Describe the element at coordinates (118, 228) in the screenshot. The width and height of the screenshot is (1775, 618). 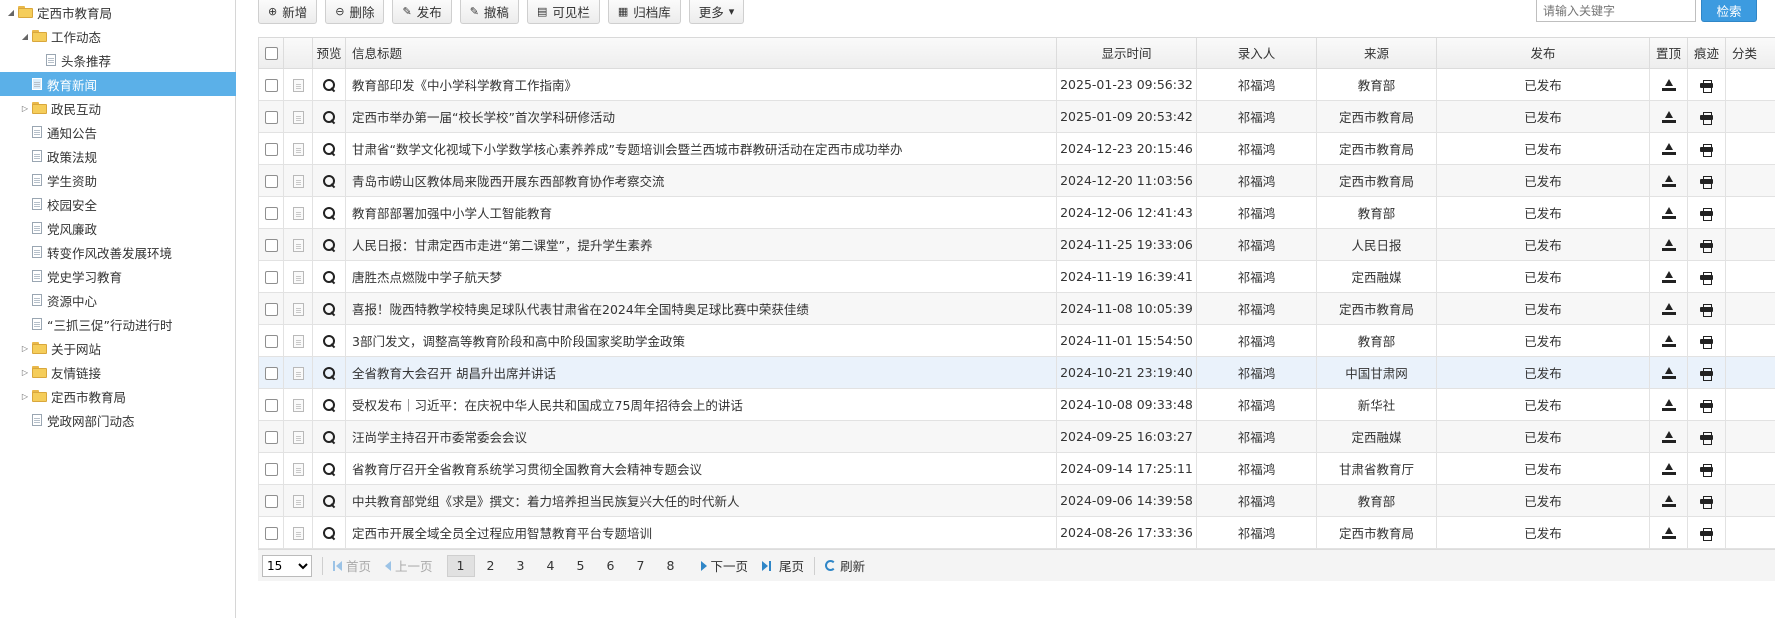
I see `tree-node: 党风廉政` at that location.